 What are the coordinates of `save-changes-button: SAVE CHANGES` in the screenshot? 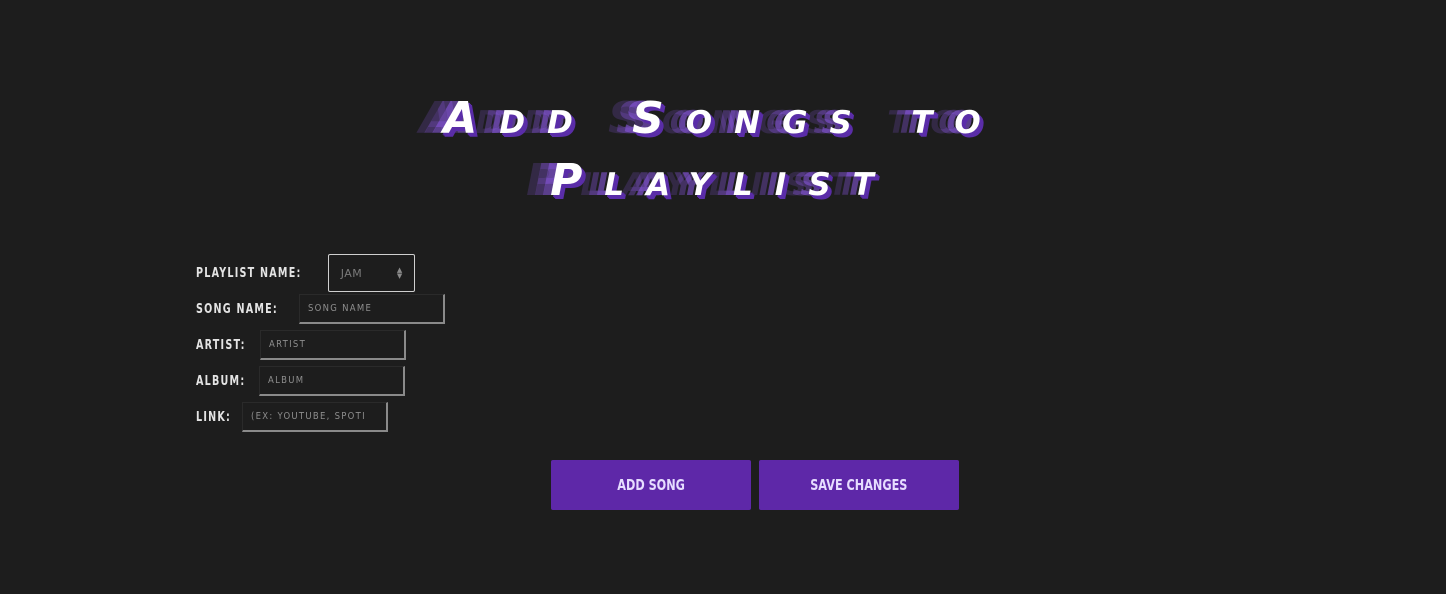 It's located at (859, 485).